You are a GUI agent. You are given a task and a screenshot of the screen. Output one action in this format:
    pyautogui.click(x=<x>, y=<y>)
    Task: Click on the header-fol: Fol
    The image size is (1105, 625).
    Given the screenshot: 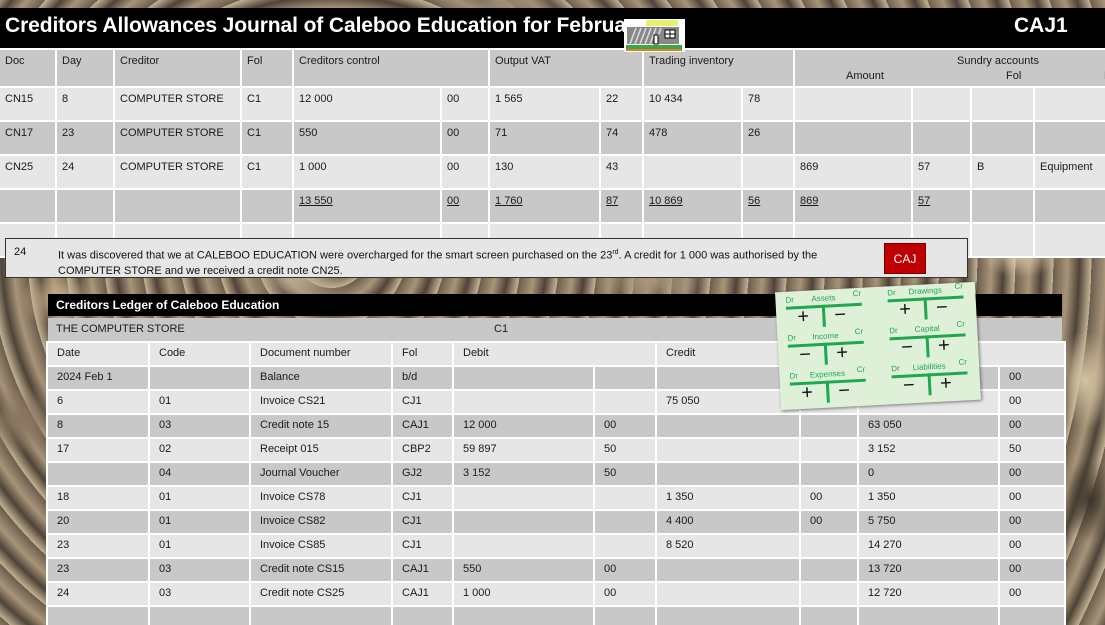 What is the action you would take?
    pyautogui.click(x=267, y=68)
    